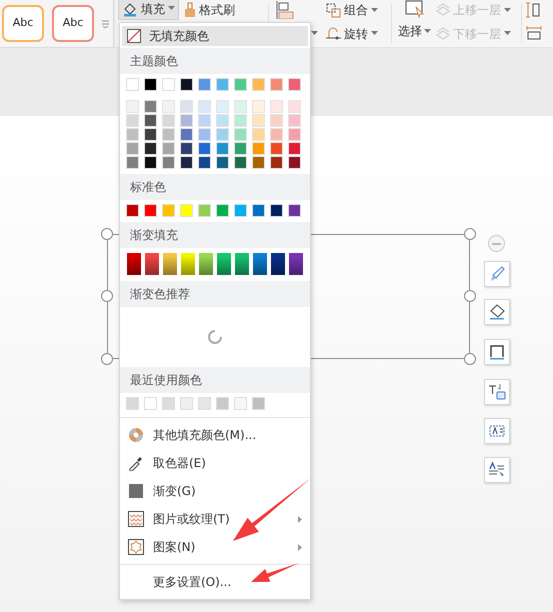 The image size is (553, 612). I want to click on format-painter-button: 格式刷, so click(209, 10).